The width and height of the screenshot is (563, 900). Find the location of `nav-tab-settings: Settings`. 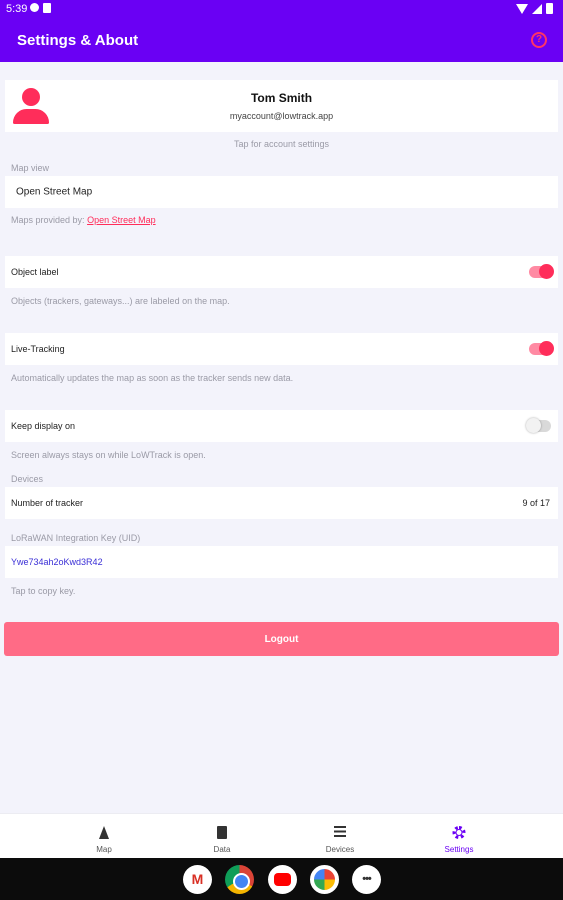

nav-tab-settings: Settings is located at coordinates (459, 836).